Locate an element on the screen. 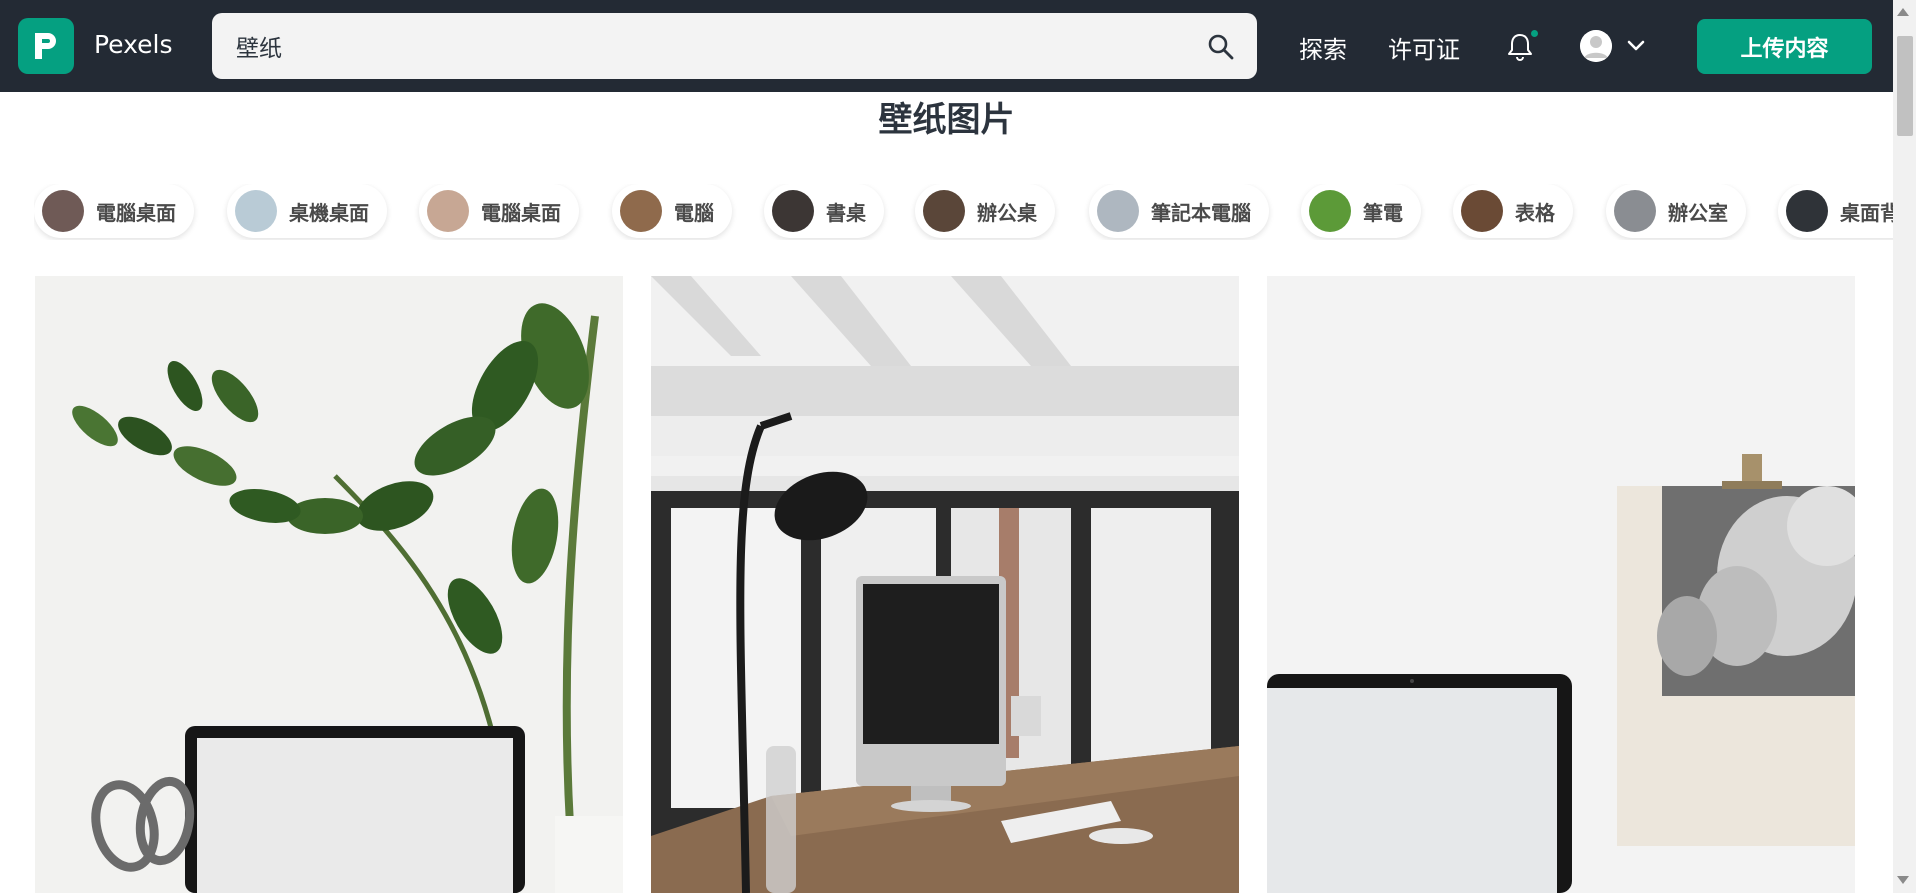 This screenshot has height=893, width=1916. user-avatar is located at coordinates (1596, 46).